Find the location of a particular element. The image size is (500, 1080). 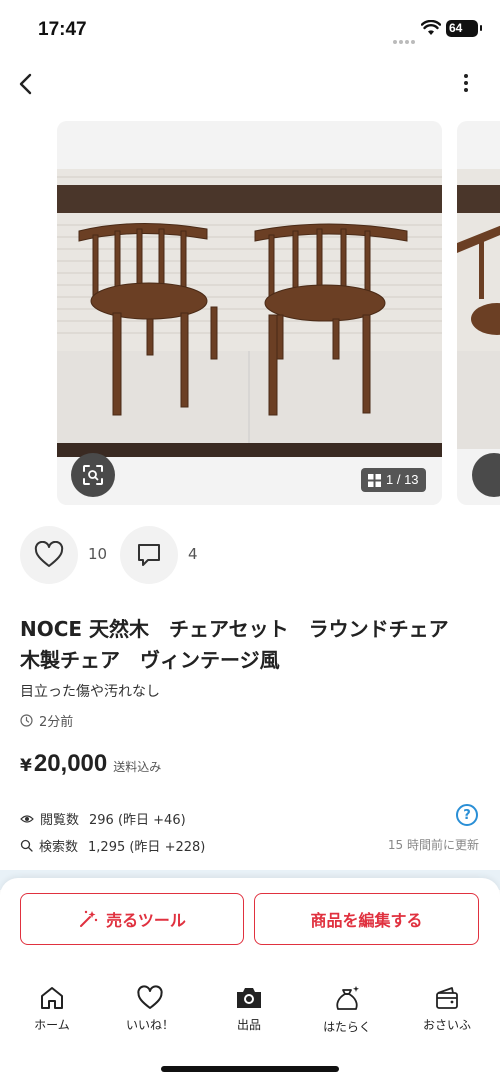

price-amount: 20,000 is located at coordinates (70, 763).